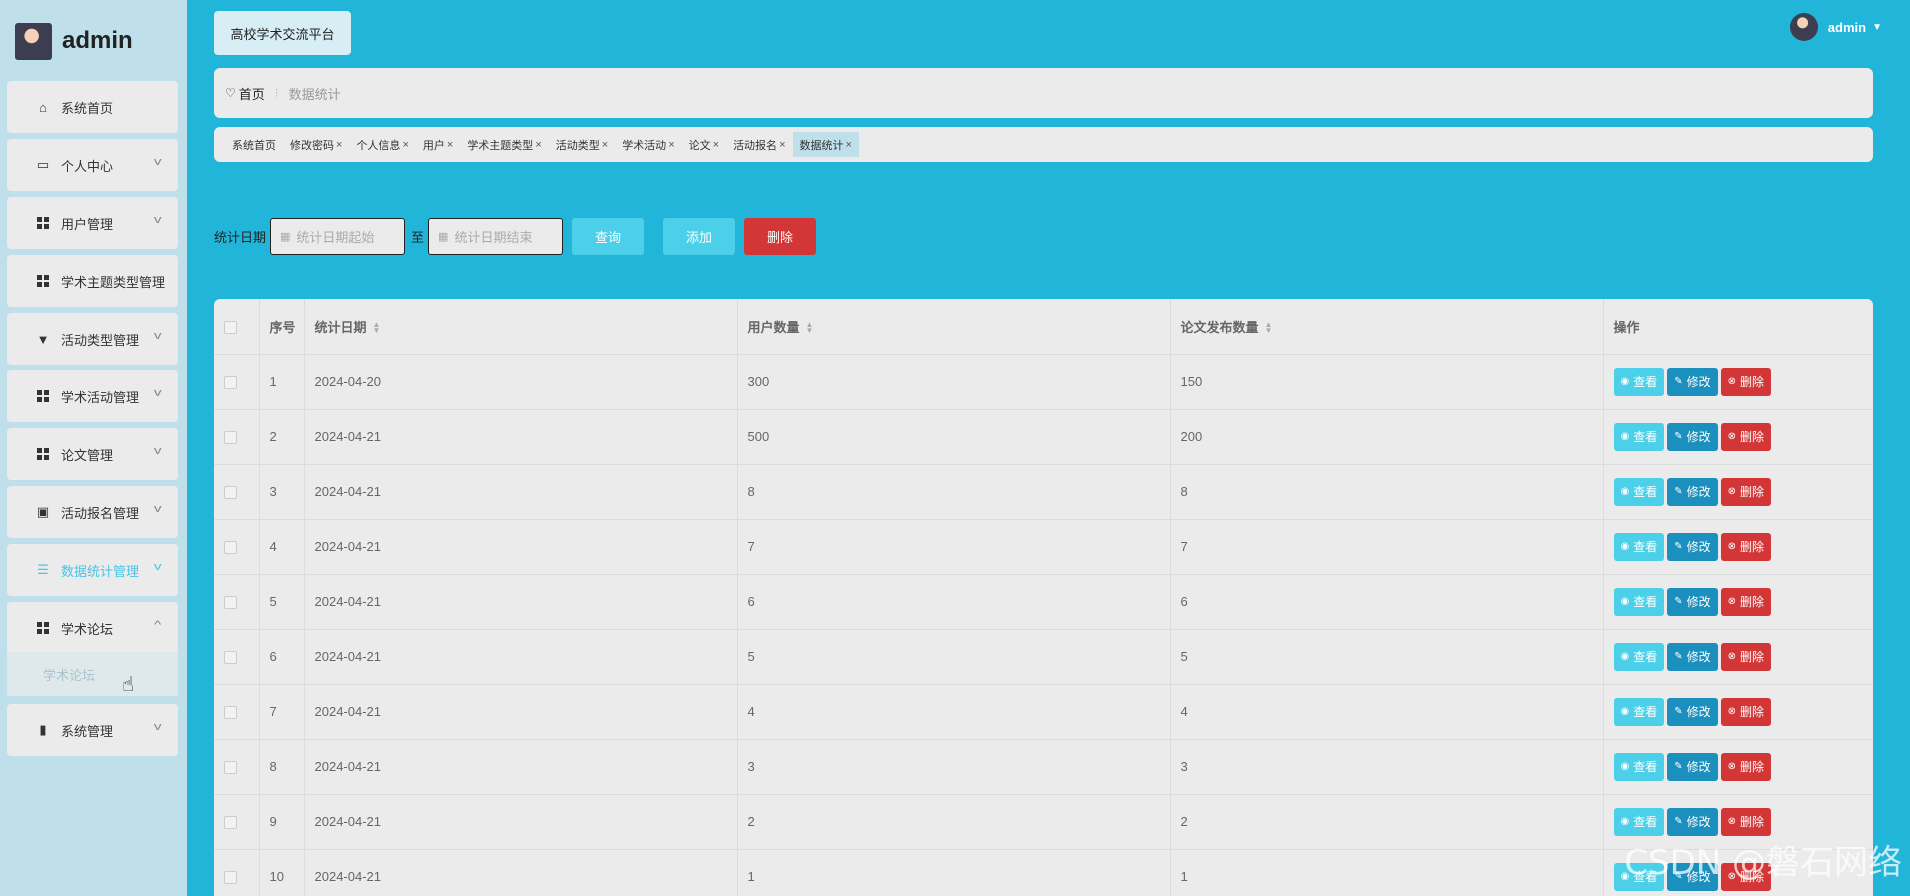 This screenshot has height=896, width=1910. Describe the element at coordinates (520, 327) in the screenshot. I see `col-header-date: 统计日期 ▲ ▼` at that location.